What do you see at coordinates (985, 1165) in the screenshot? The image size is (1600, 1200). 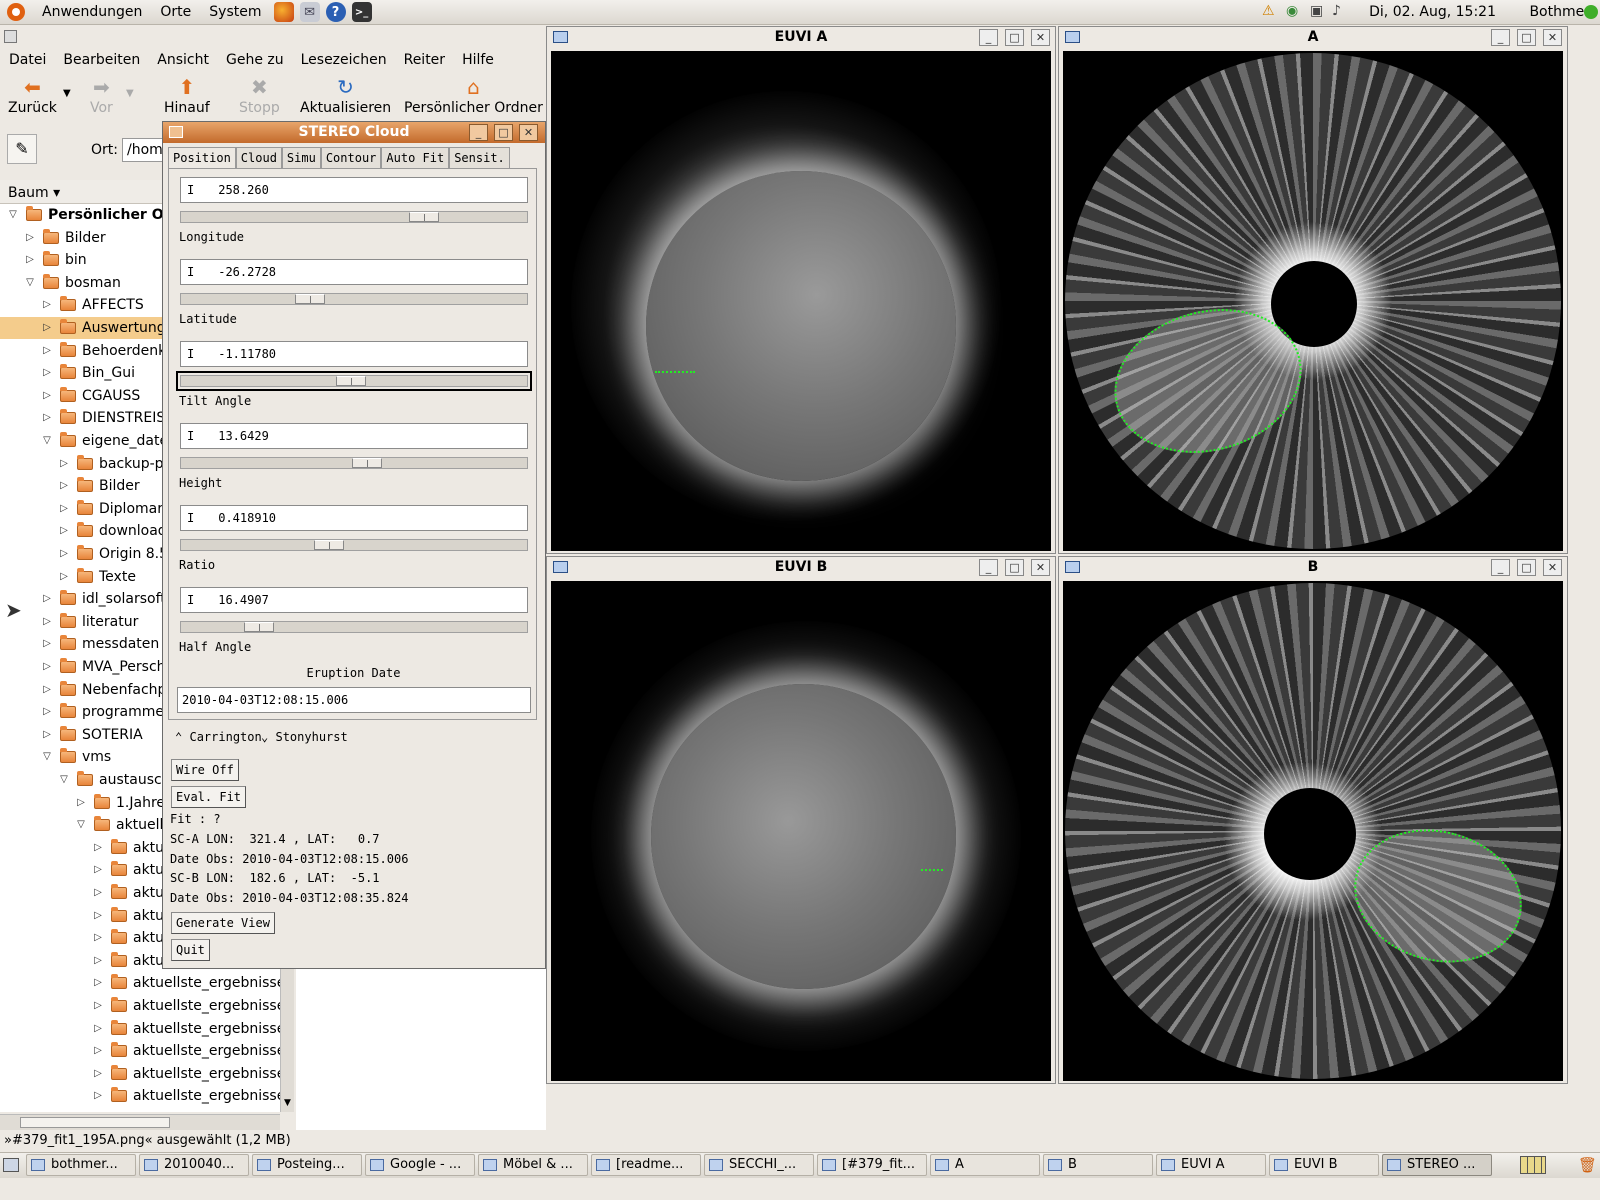 I see `taskbar-item: A` at bounding box center [985, 1165].